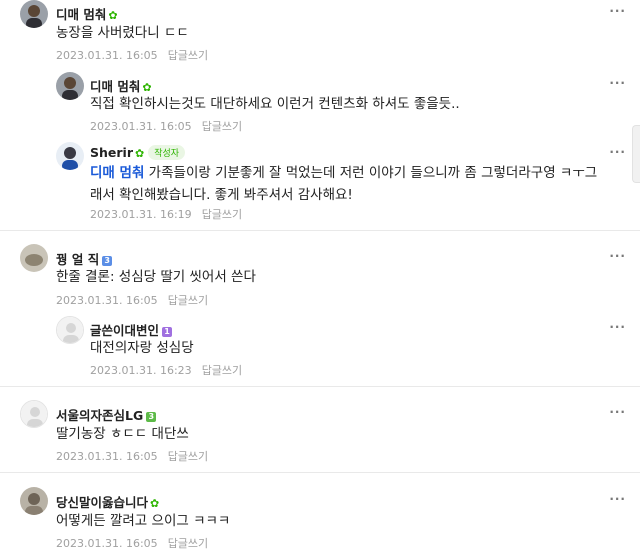  I want to click on author-badge: 작성자, so click(167, 152).